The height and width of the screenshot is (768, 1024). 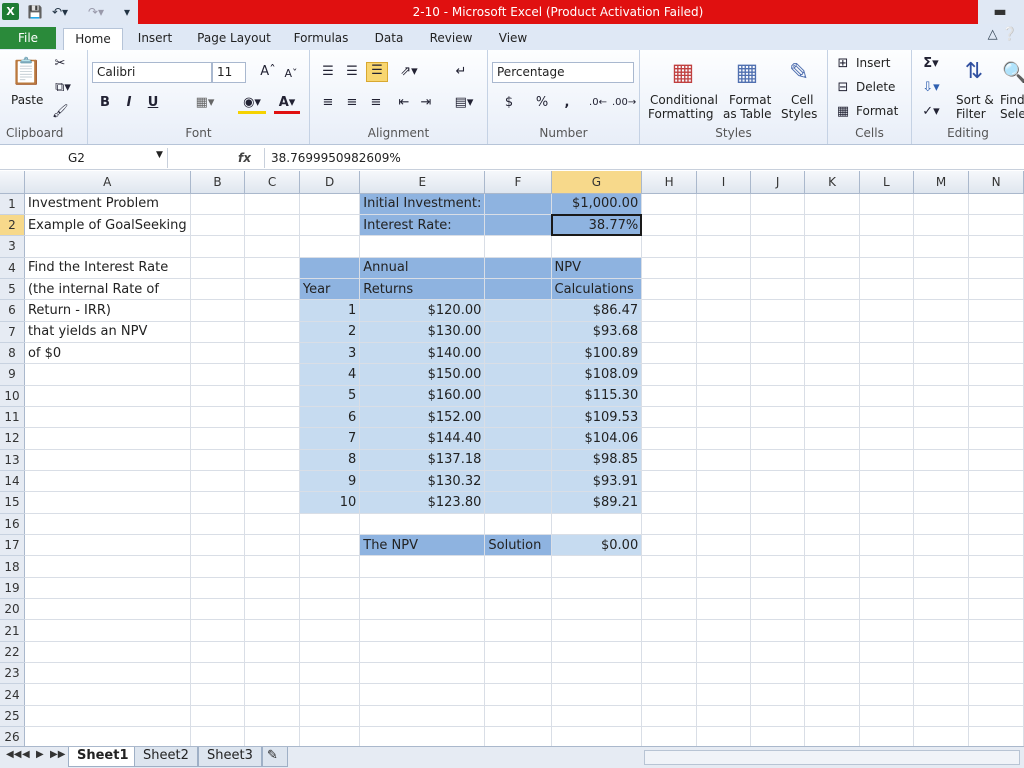 I want to click on cell-i26, so click(x=724, y=736).